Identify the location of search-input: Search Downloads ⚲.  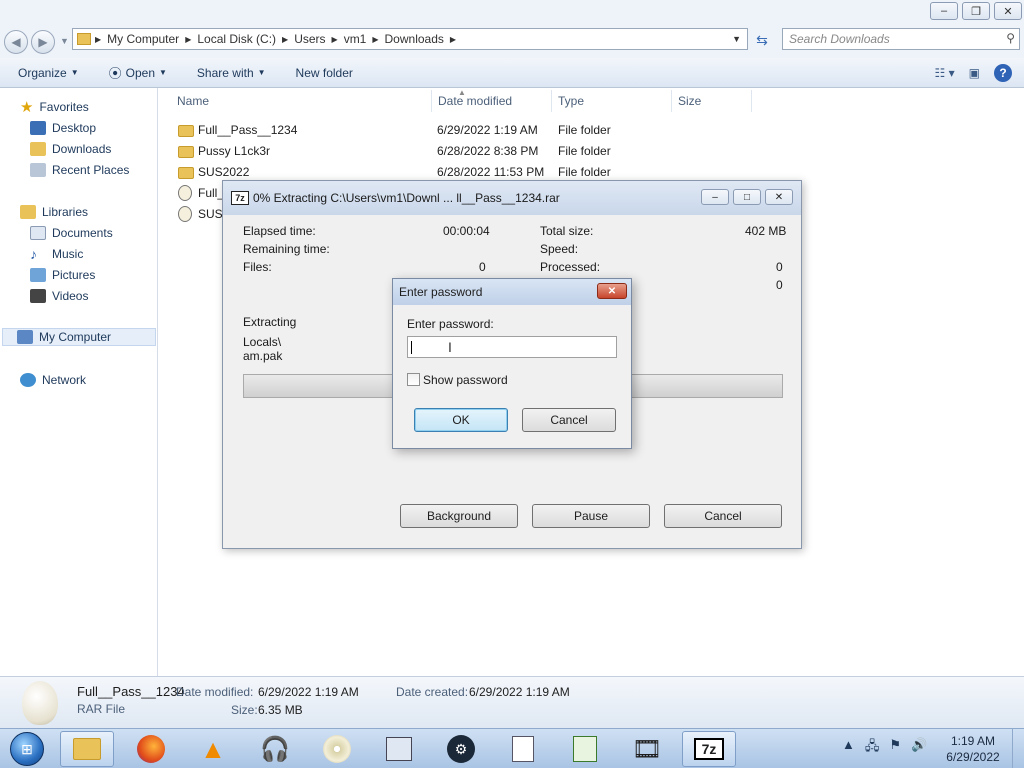
(901, 39).